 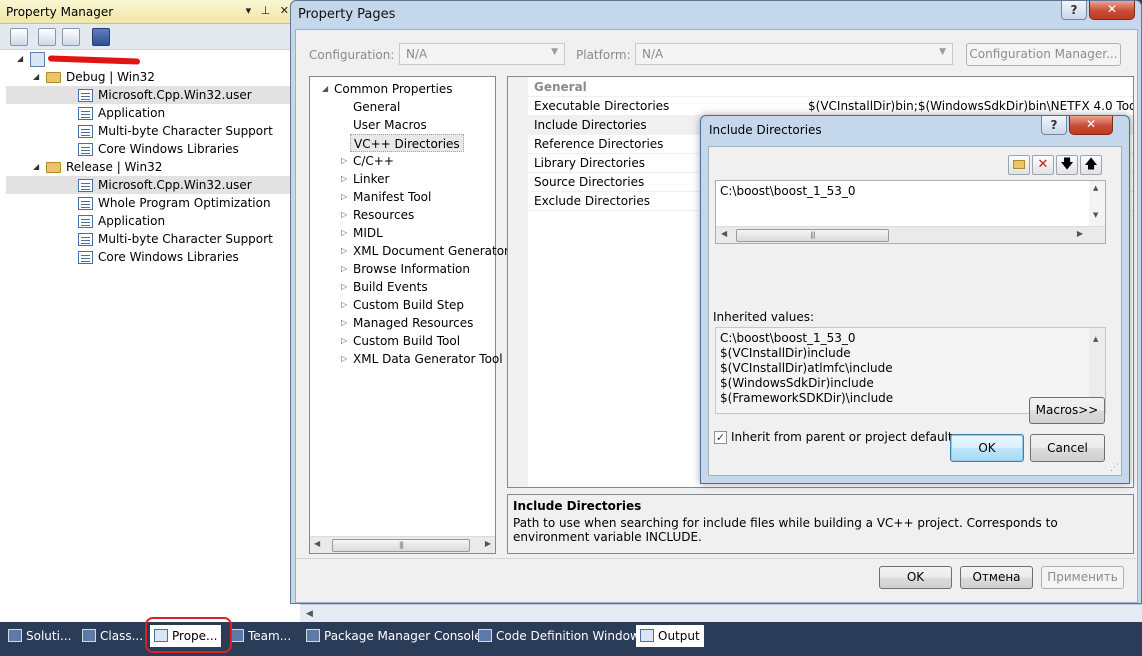 I want to click on inherit-checkbox-label: Inherit from parent or project defaults, so click(x=845, y=437).